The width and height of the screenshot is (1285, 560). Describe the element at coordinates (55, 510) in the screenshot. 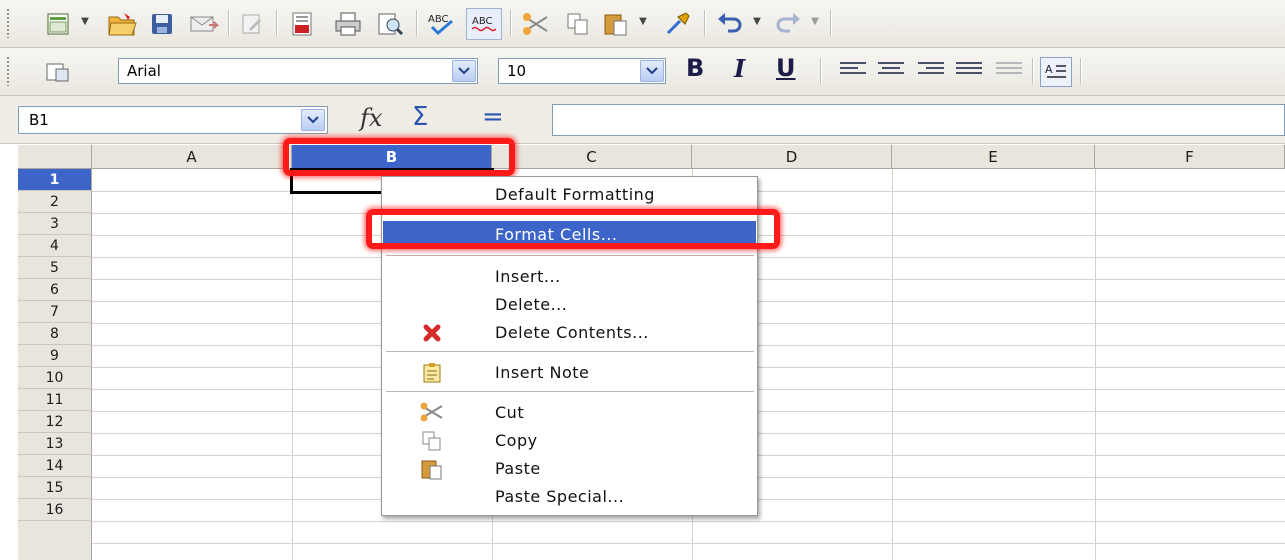

I see `row-header-16: 16` at that location.